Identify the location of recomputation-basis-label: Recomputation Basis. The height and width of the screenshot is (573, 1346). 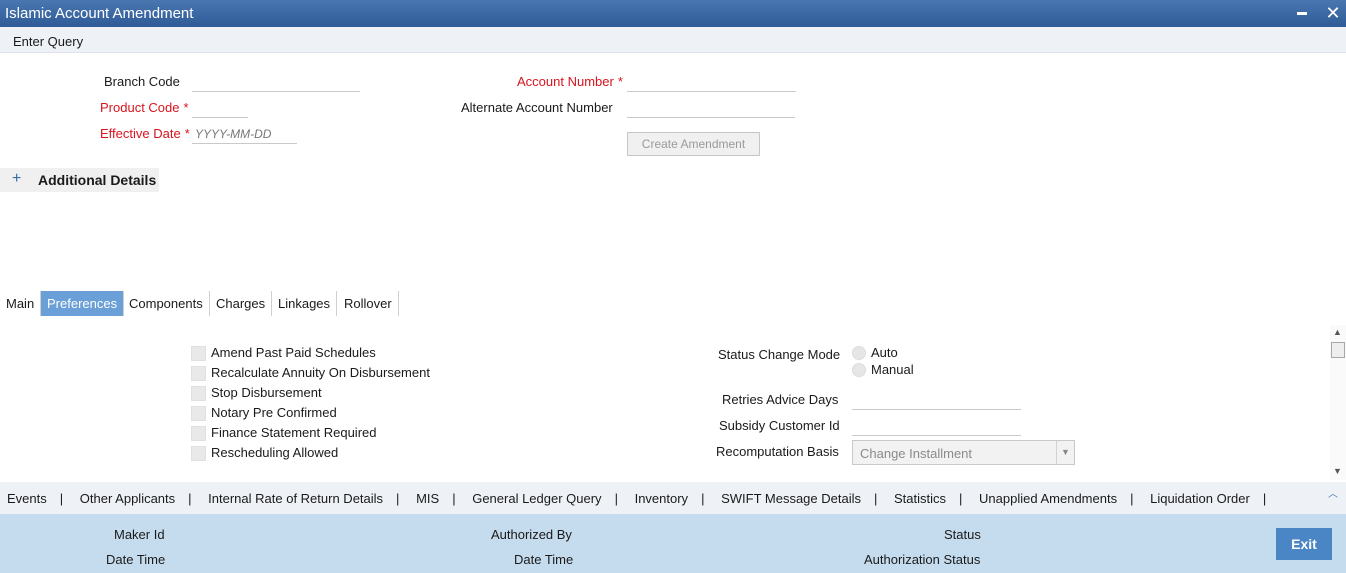
(777, 451).